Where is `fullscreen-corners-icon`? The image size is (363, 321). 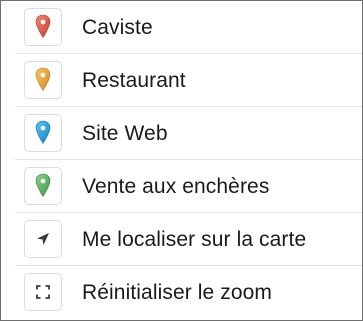
fullscreen-corners-icon is located at coordinates (43, 291).